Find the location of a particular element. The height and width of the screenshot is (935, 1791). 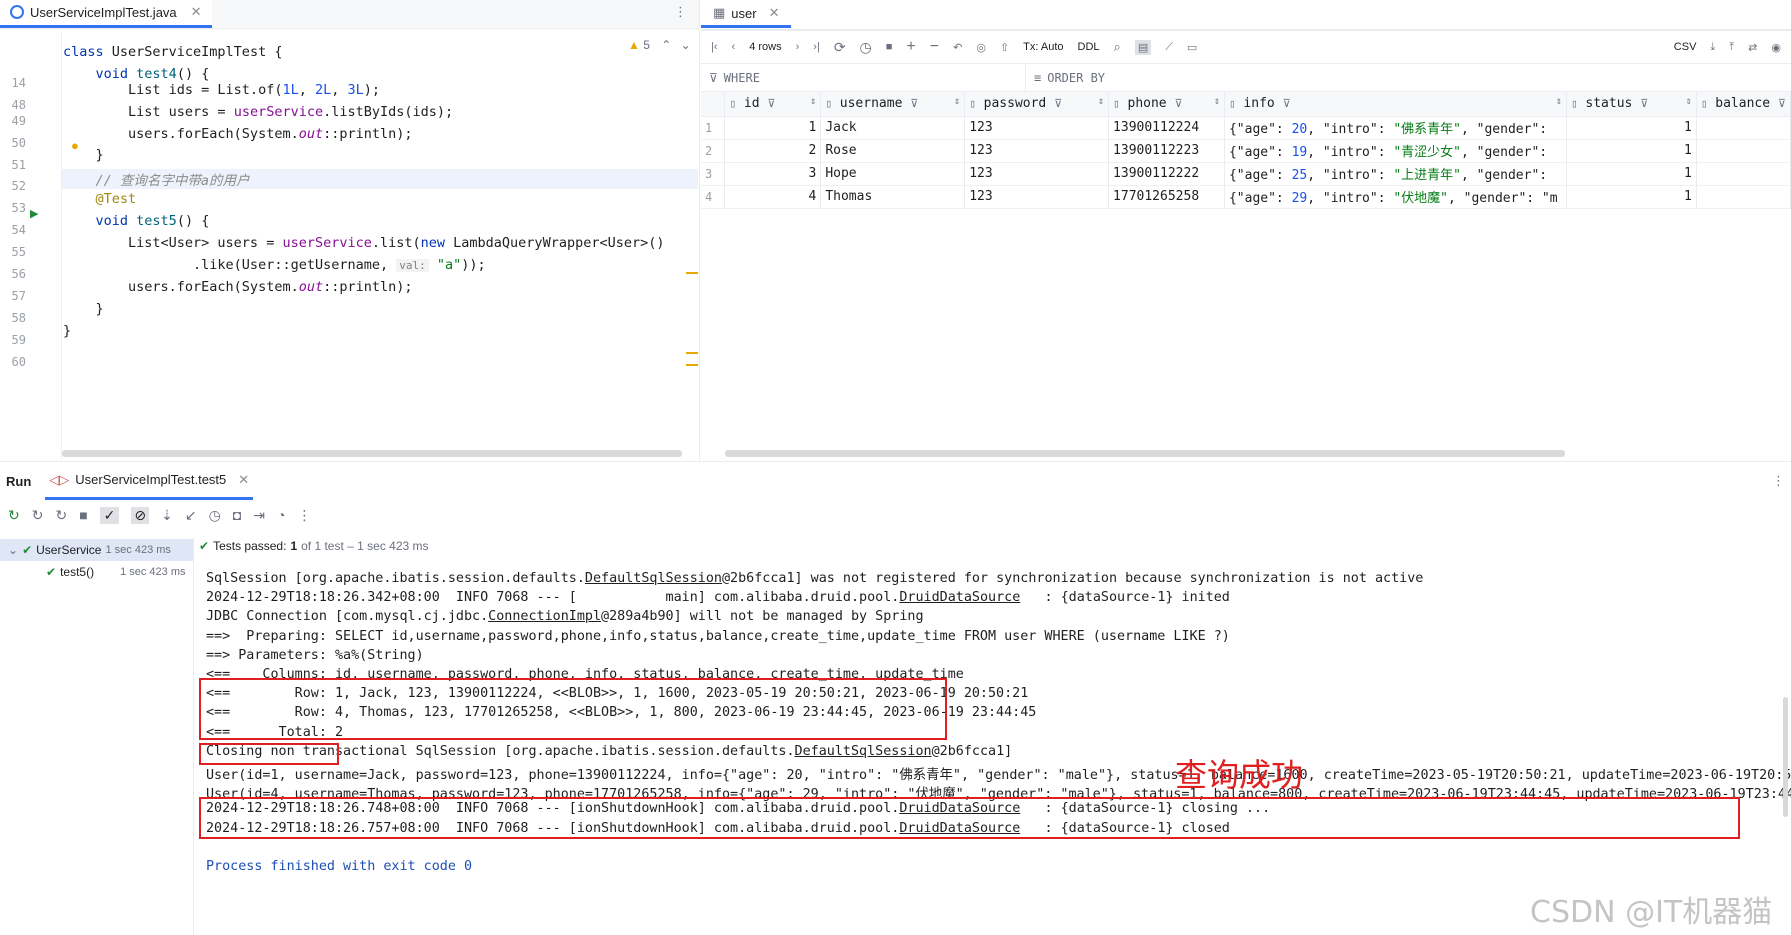

cell-id: 4 is located at coordinates (773, 197).